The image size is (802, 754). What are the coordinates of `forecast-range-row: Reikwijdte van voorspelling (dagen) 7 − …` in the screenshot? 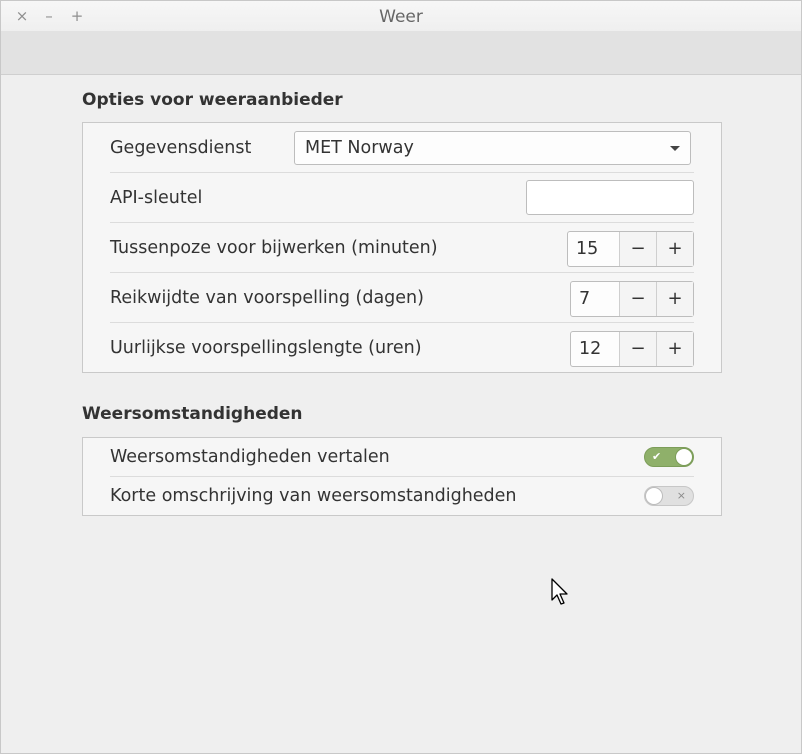 It's located at (402, 298).